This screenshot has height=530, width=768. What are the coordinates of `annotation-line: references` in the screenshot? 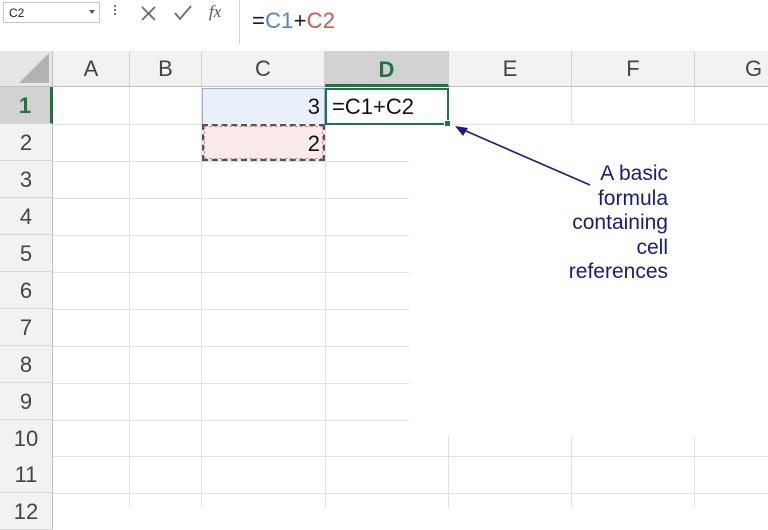 It's located at (618, 271).